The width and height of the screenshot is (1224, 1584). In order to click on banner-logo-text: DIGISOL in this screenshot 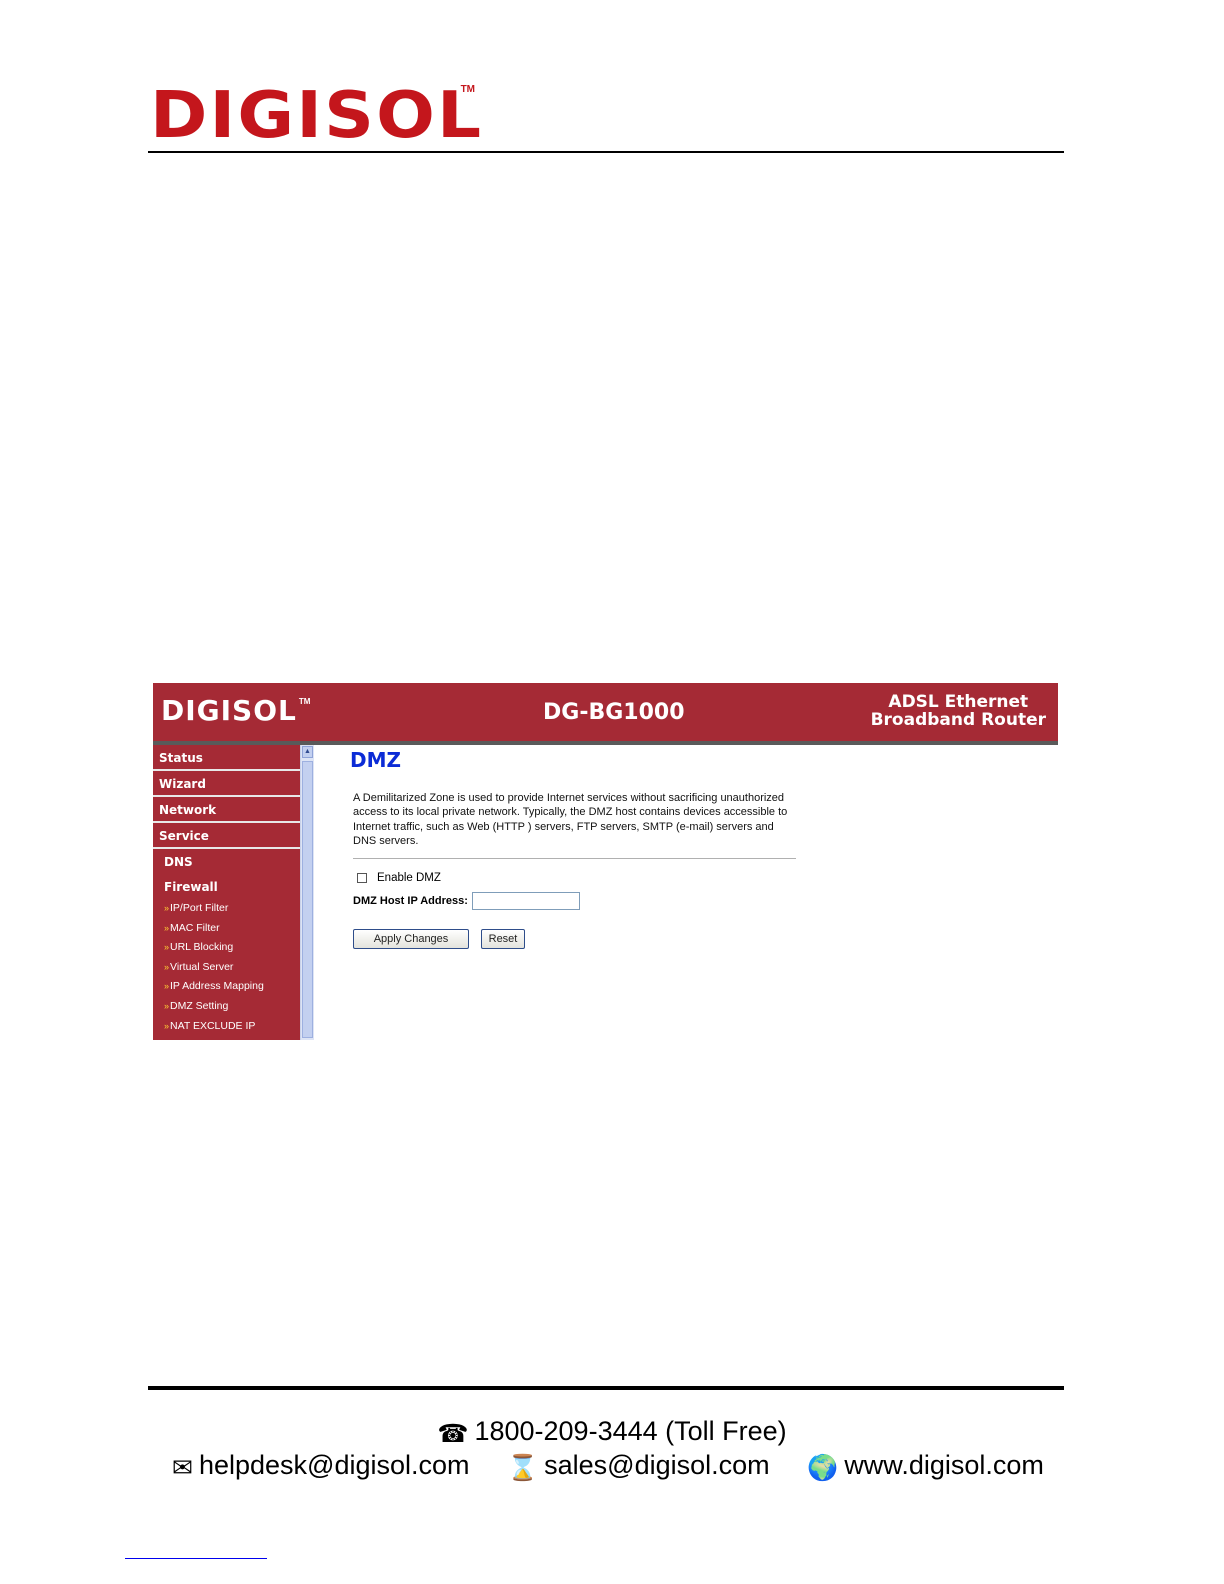, I will do `click(229, 710)`.